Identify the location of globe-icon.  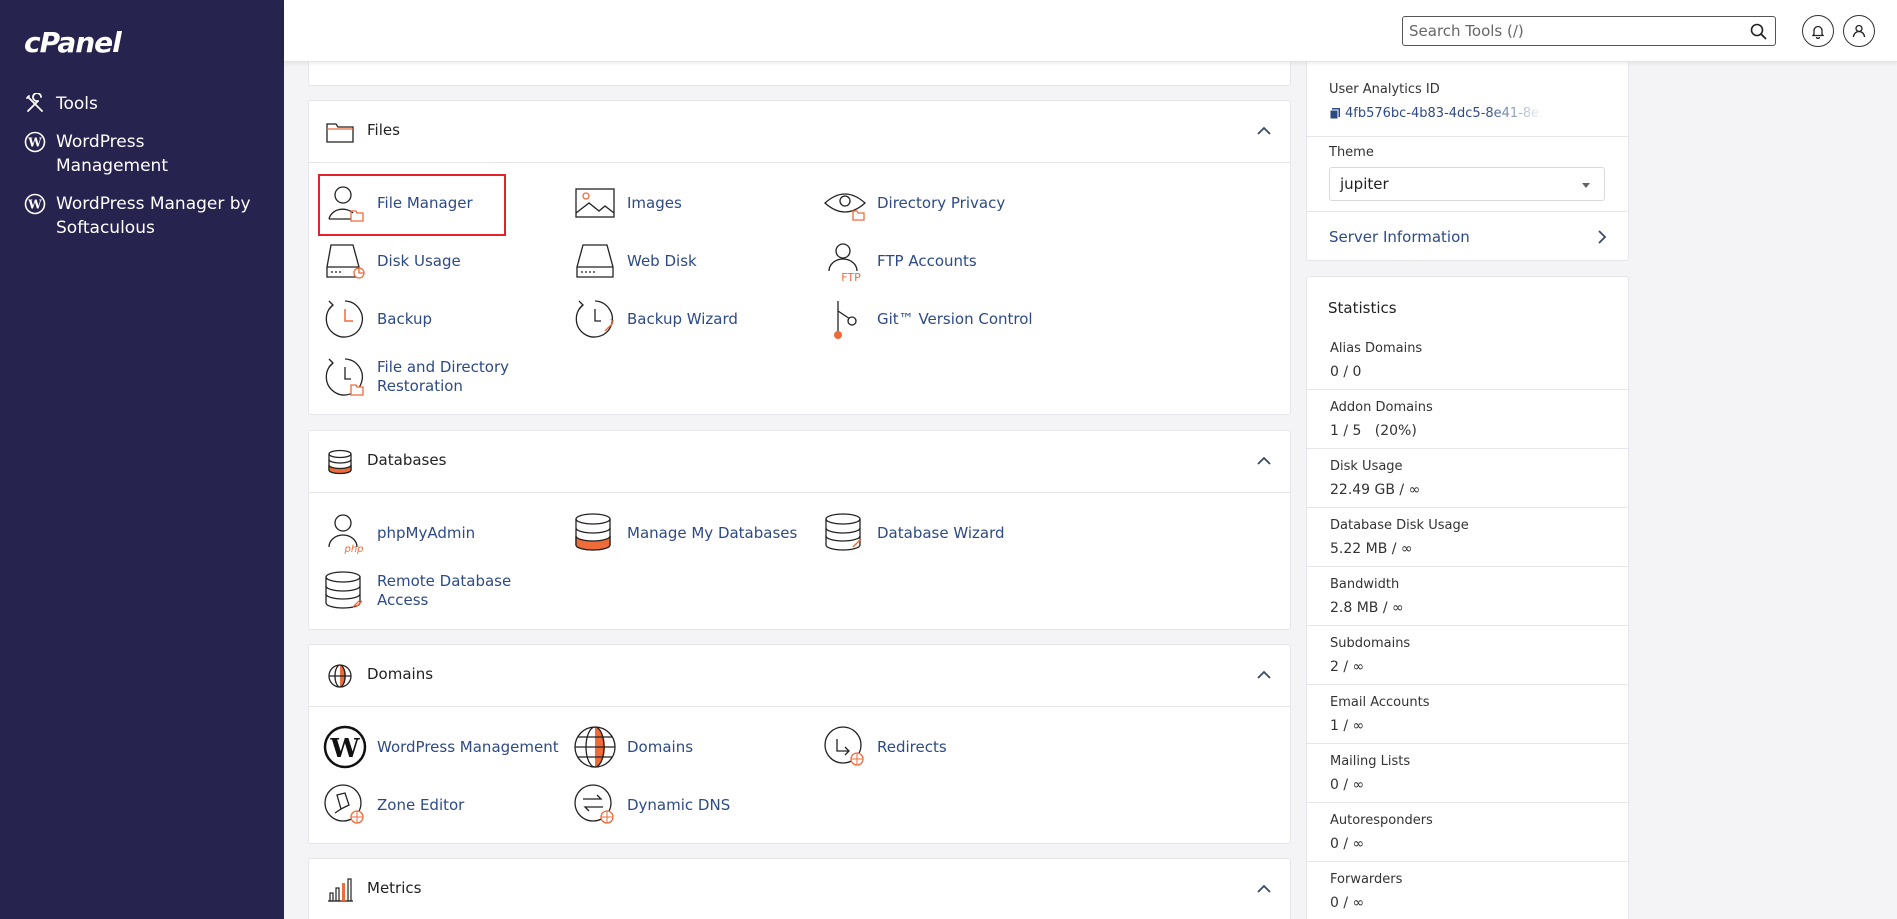
(340, 676).